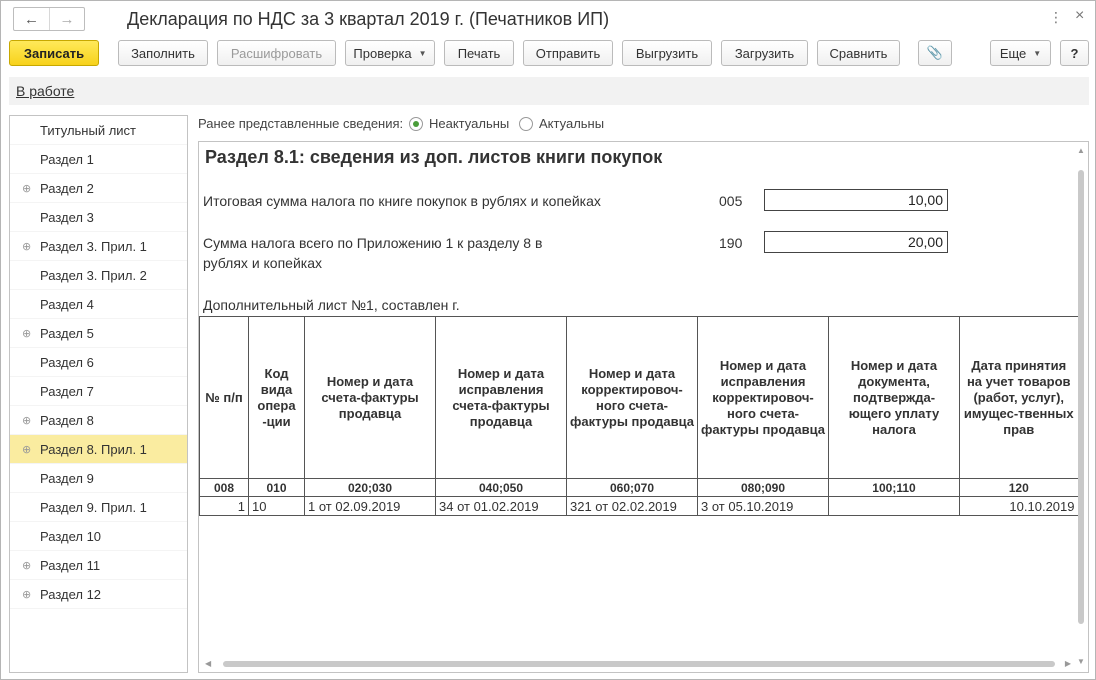 The image size is (1096, 680). I want to click on code-cell: 020;030, so click(370, 487).